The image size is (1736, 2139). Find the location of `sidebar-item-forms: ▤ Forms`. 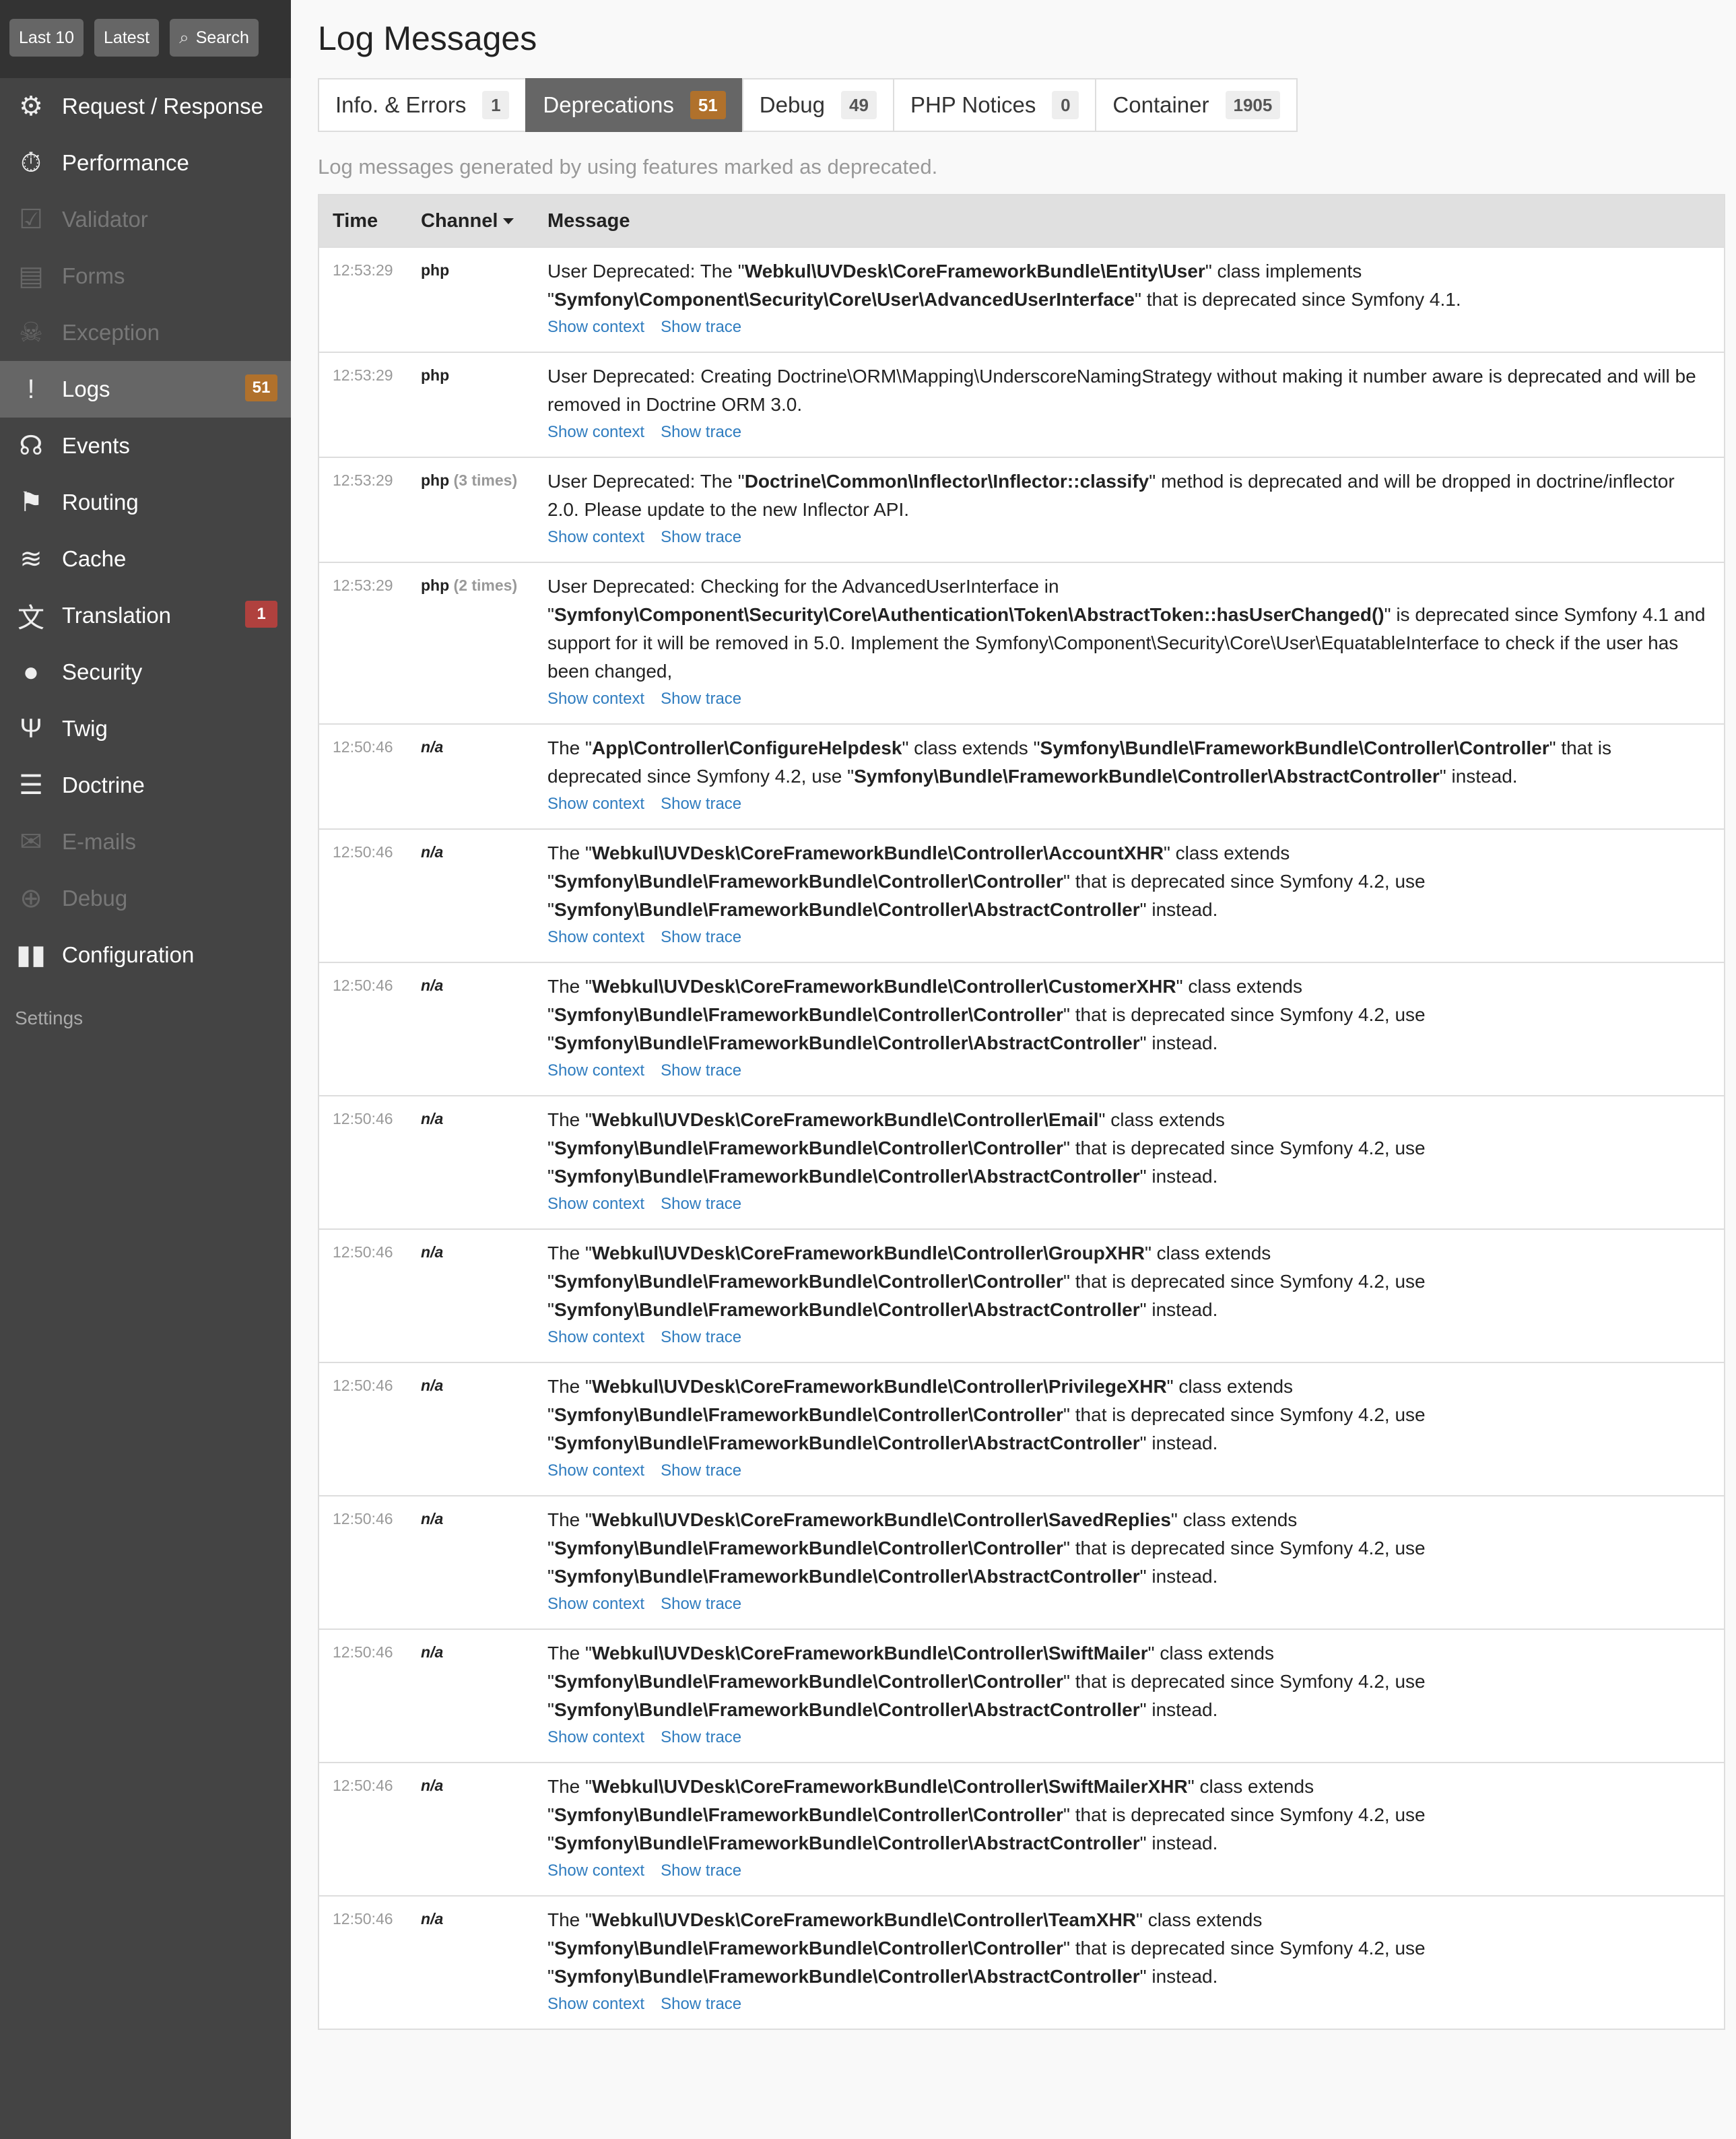

sidebar-item-forms: ▤ Forms is located at coordinates (145, 276).